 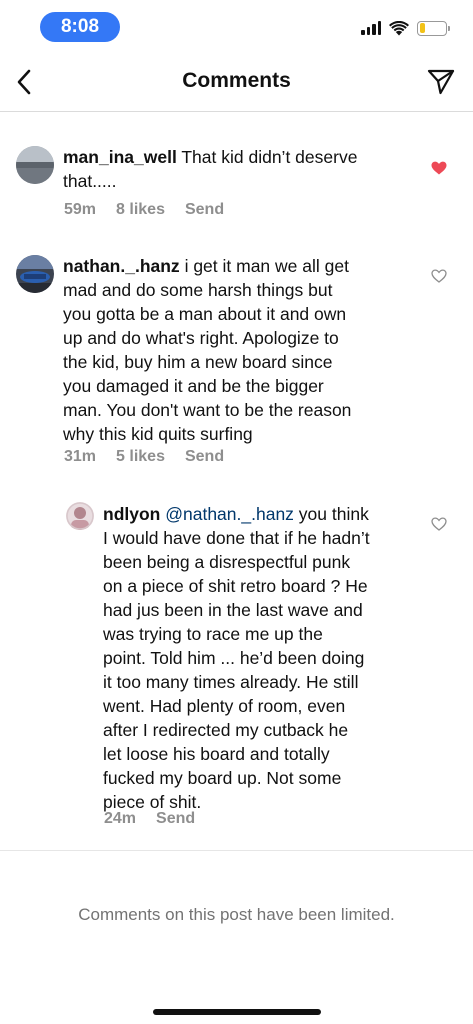 I want to click on comment-likes: 8 likes, so click(x=140, y=210).